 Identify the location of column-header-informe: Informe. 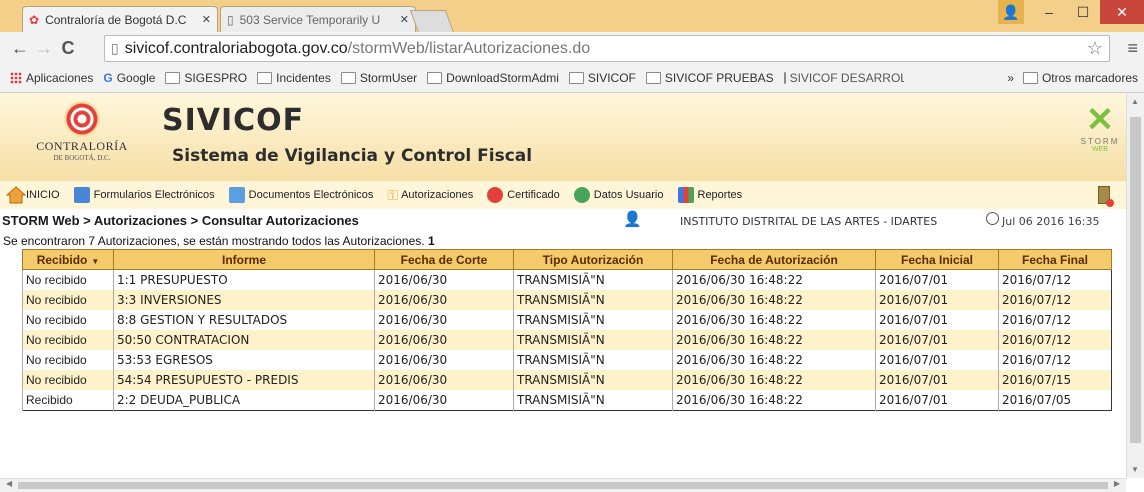
(244, 259).